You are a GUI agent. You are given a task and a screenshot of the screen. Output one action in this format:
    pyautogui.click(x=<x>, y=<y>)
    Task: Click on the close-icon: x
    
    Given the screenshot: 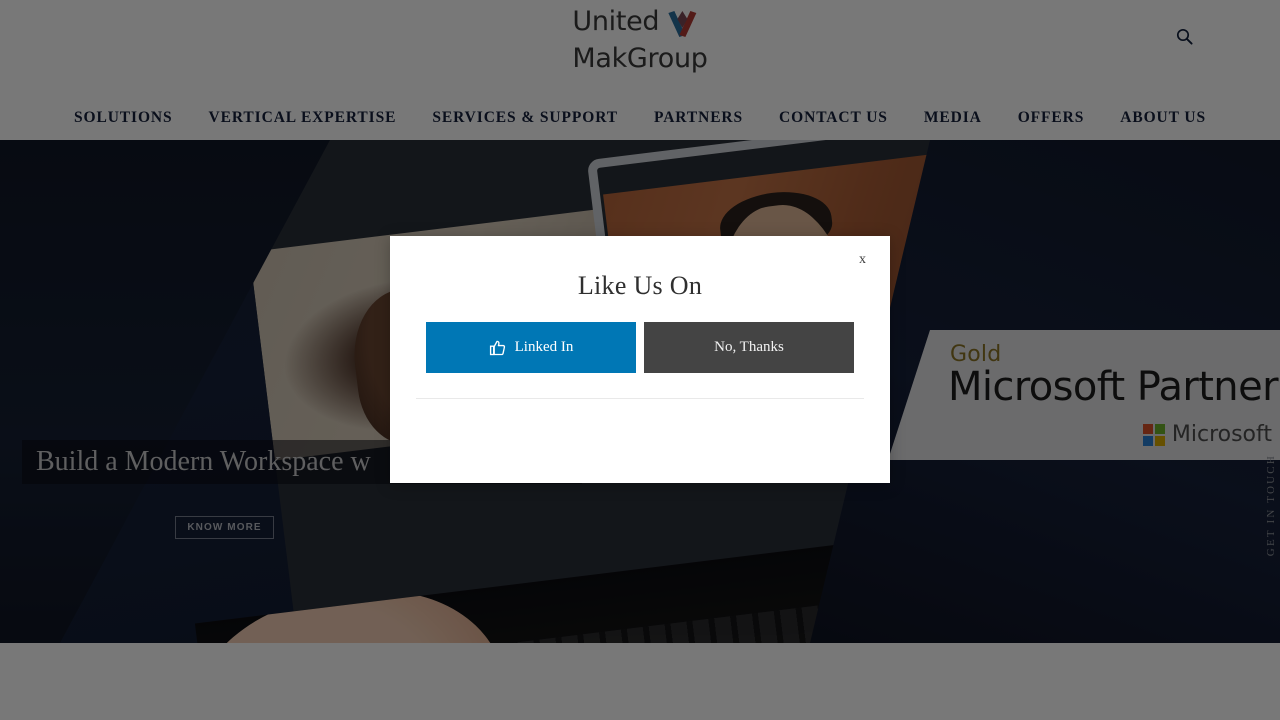 What is the action you would take?
    pyautogui.click(x=862, y=260)
    